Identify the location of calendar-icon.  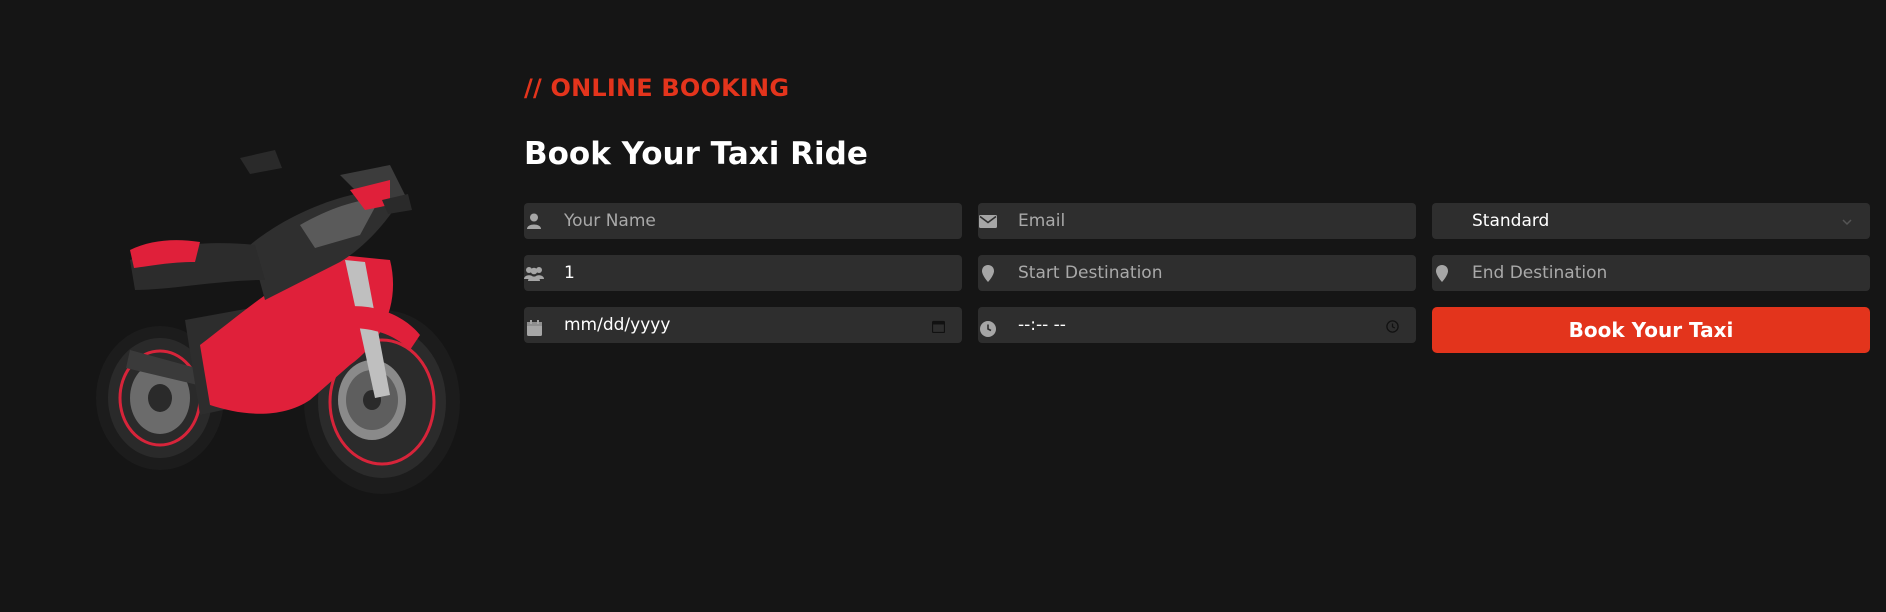
(534, 328).